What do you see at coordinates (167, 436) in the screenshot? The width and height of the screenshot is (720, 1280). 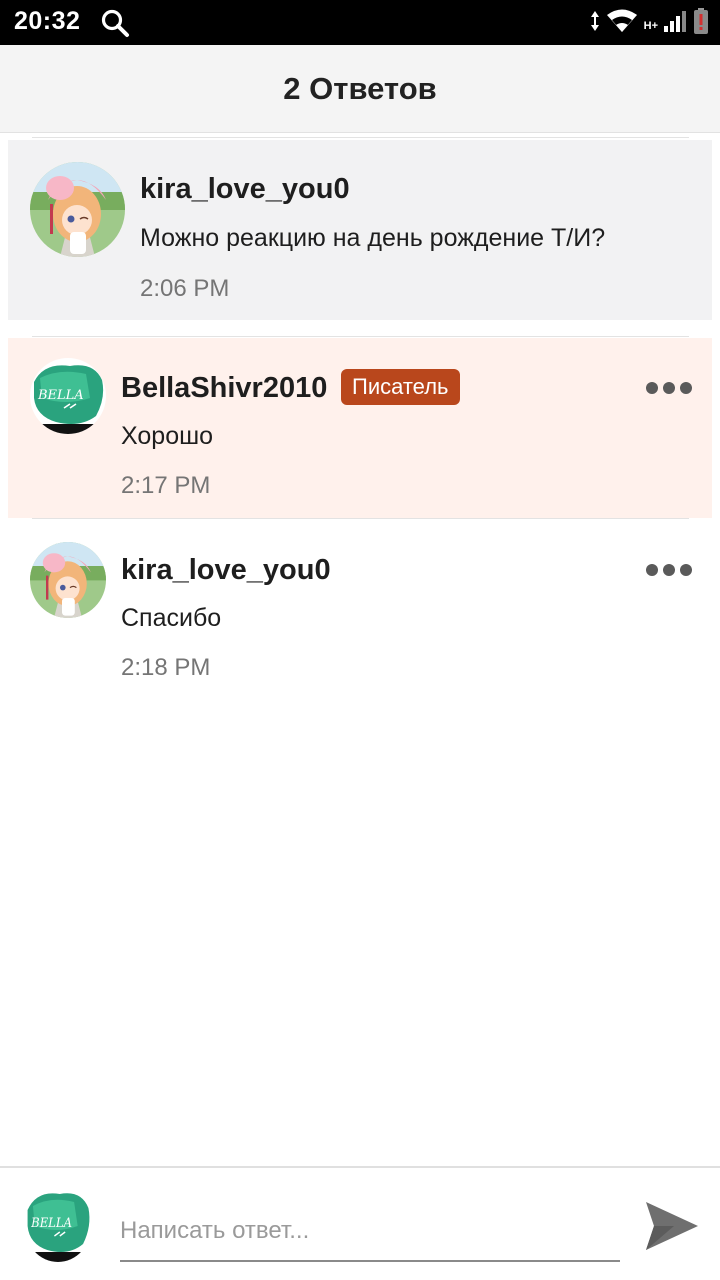 I see `comment-text: Хорошо` at bounding box center [167, 436].